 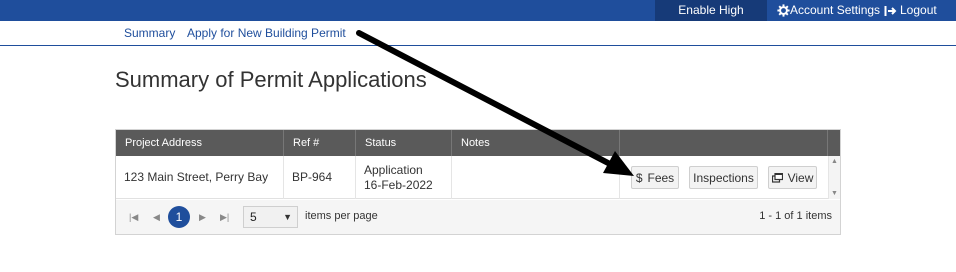 What do you see at coordinates (777, 177) in the screenshot?
I see `external-window-icon` at bounding box center [777, 177].